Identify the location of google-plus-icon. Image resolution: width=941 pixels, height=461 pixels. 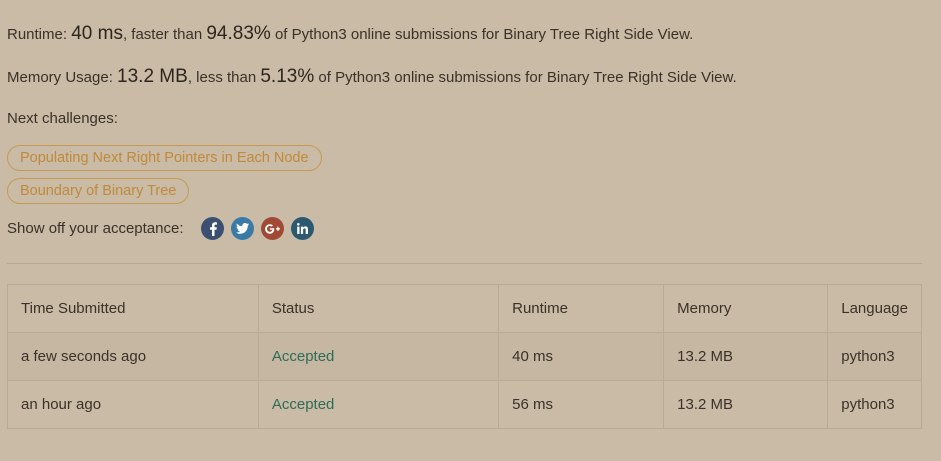
(272, 228).